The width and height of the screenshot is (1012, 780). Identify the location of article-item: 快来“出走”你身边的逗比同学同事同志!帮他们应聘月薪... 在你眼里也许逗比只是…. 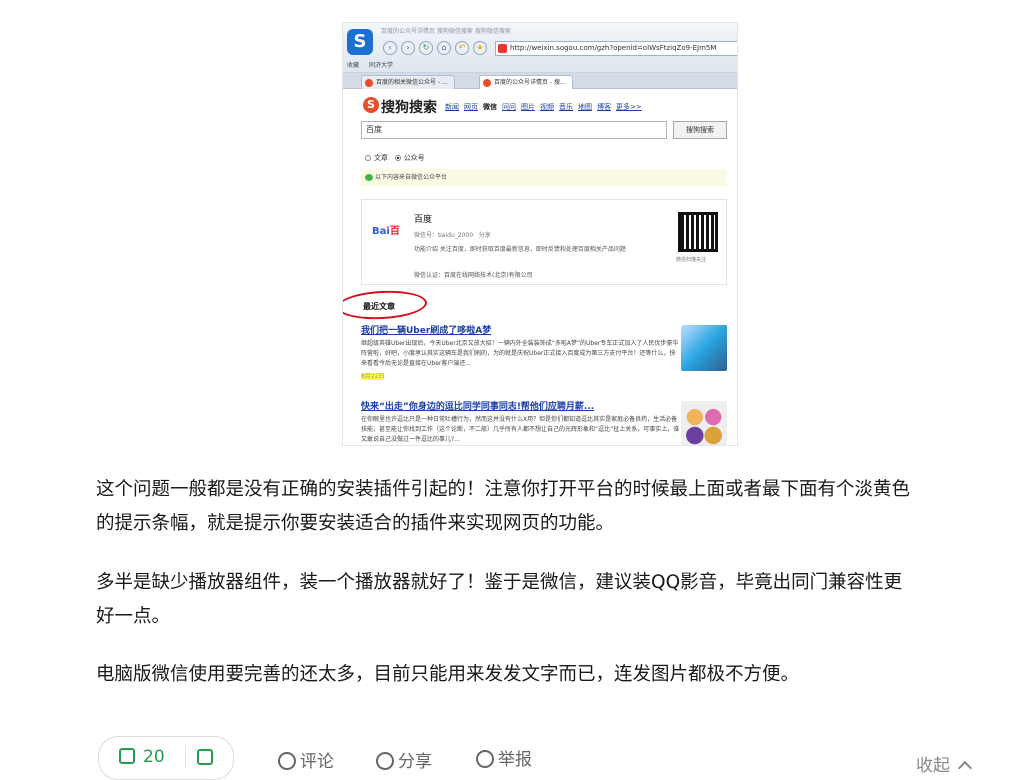
(521, 422).